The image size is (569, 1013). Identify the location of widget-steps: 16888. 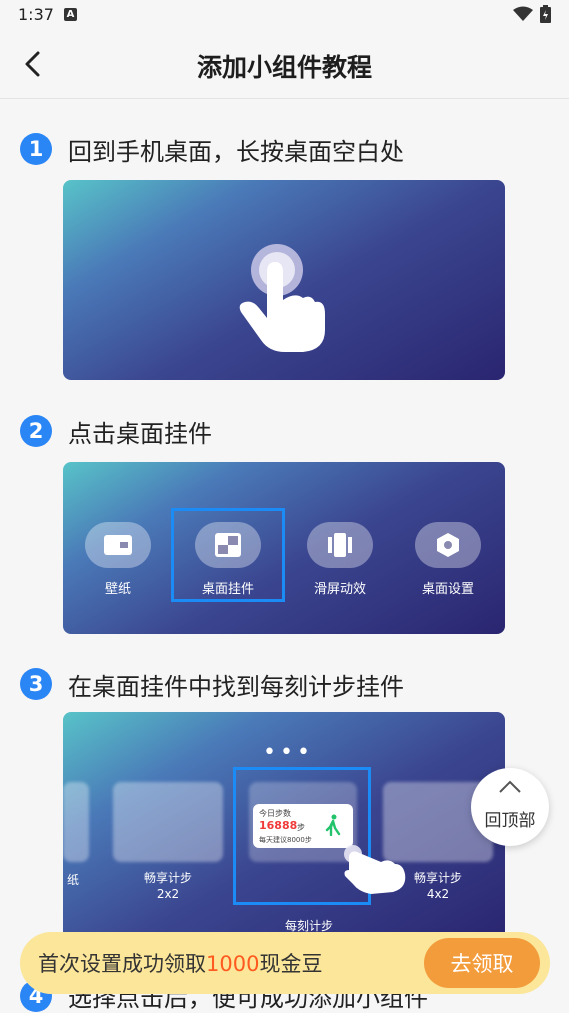
(278, 825).